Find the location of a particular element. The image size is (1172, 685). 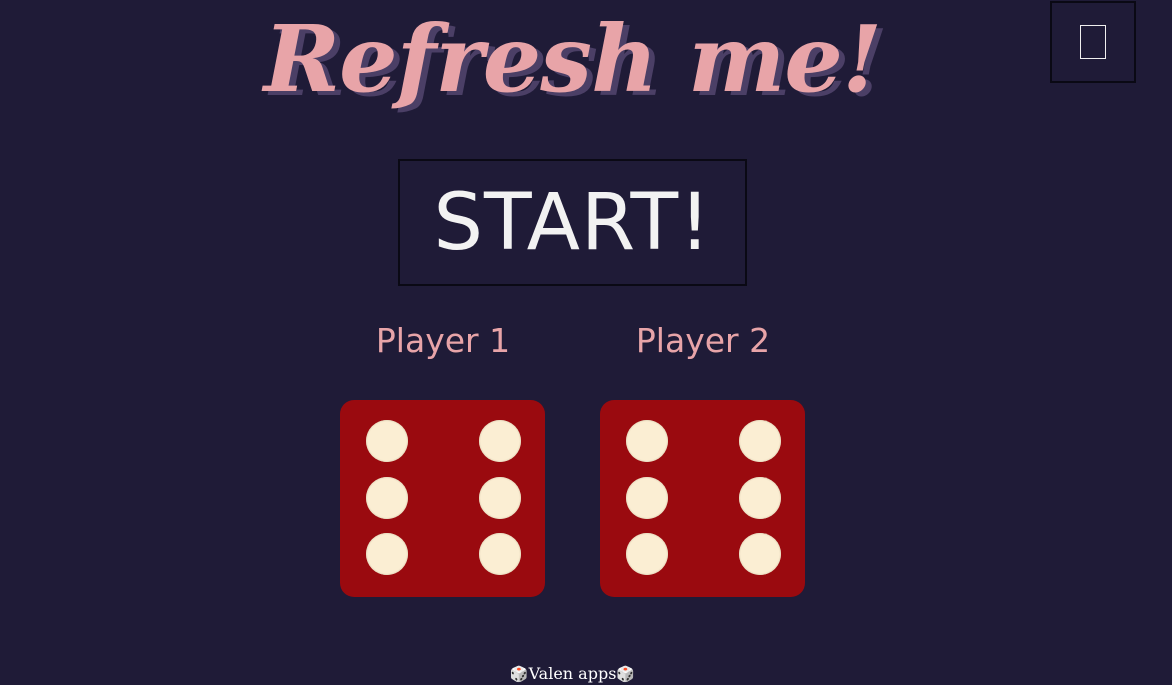

unknown-glyph-icon is located at coordinates (1093, 42).